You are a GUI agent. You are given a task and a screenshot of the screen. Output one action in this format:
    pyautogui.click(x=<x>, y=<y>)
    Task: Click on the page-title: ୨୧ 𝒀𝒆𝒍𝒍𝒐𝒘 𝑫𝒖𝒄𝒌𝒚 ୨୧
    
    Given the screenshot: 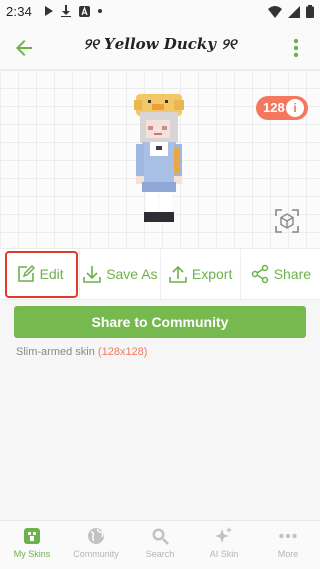 What is the action you would take?
    pyautogui.click(x=160, y=44)
    